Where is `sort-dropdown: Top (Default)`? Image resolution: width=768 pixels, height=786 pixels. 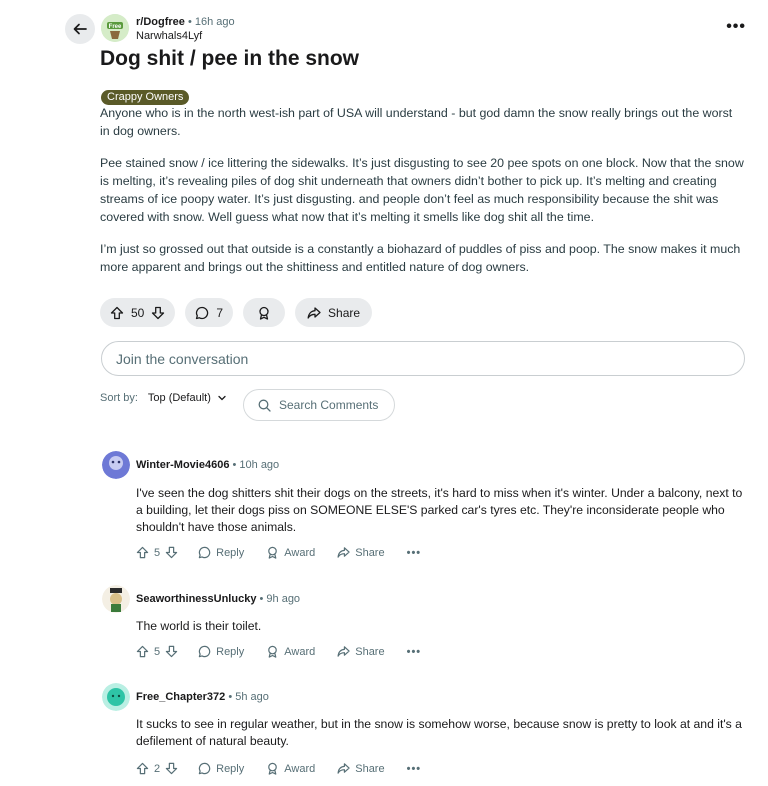 sort-dropdown: Top (Default) is located at coordinates (187, 398).